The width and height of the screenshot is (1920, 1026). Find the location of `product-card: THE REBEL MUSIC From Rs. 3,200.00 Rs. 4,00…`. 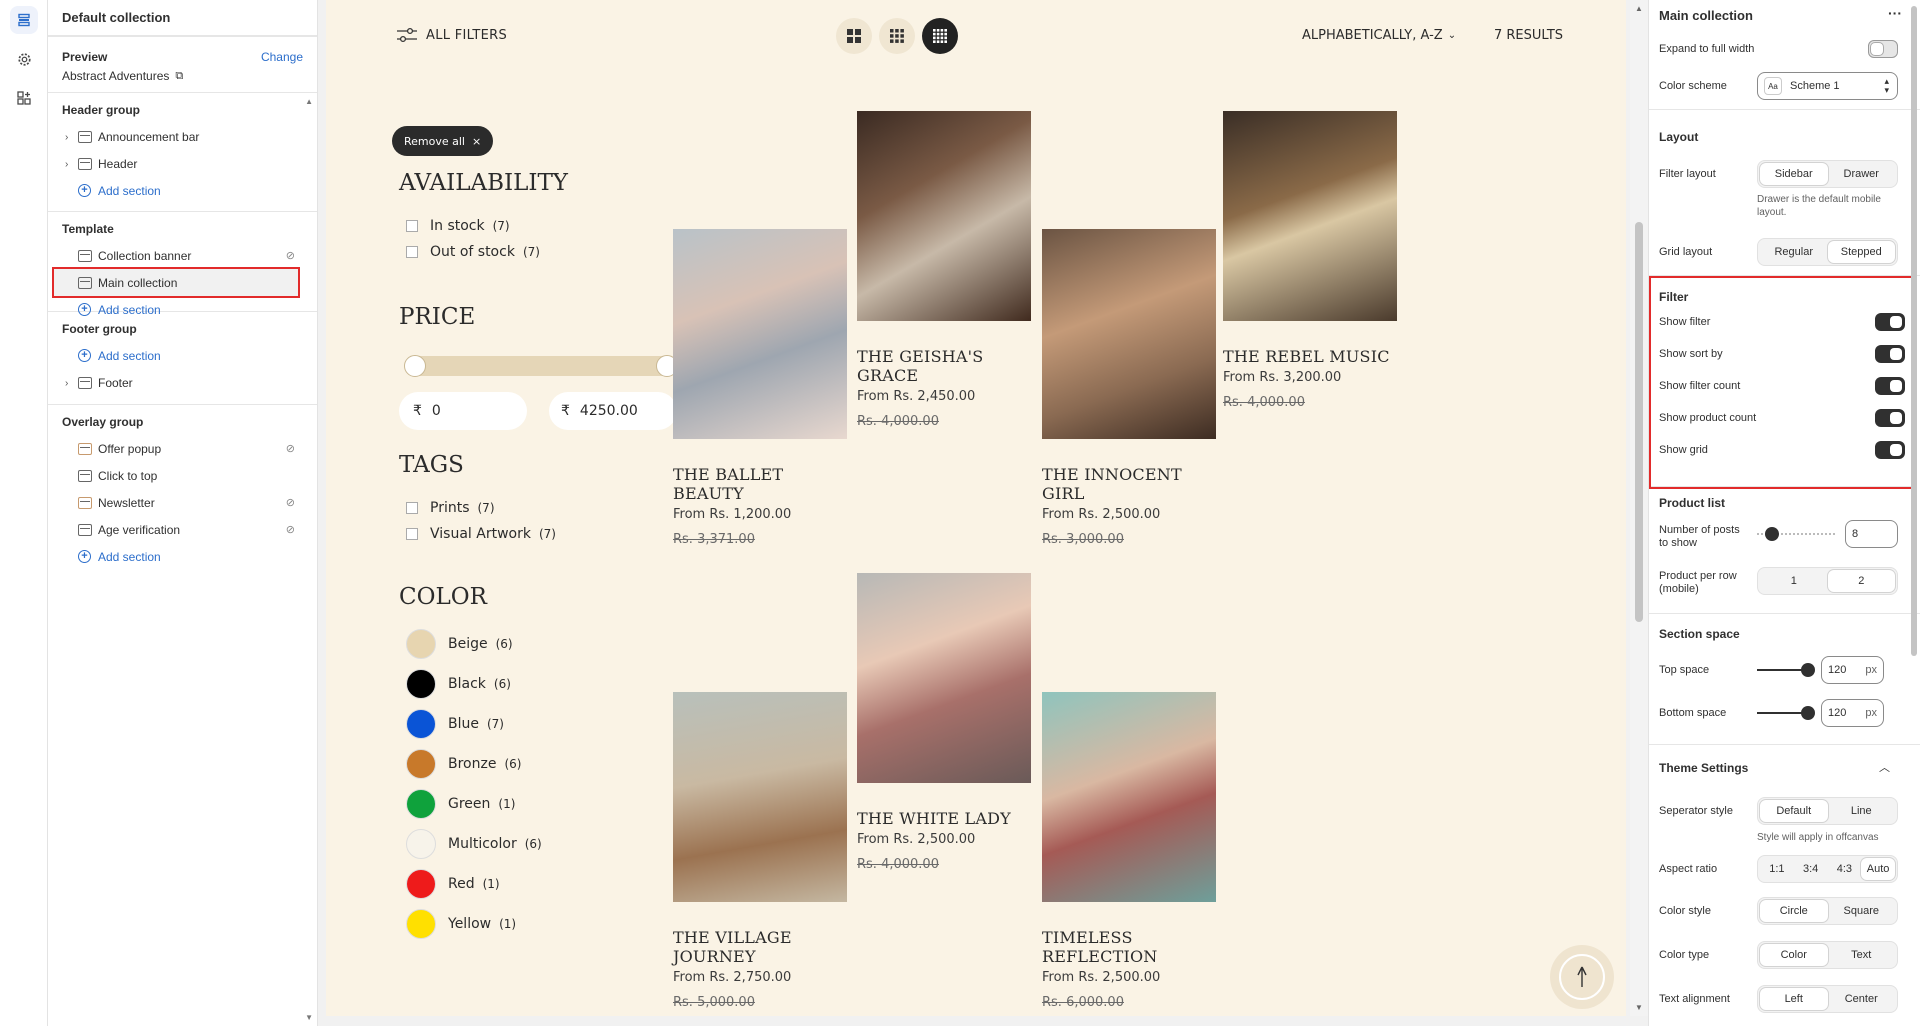

product-card: THE REBEL MUSIC From Rs. 3,200.00 Rs. 4,00… is located at coordinates (1310, 260).